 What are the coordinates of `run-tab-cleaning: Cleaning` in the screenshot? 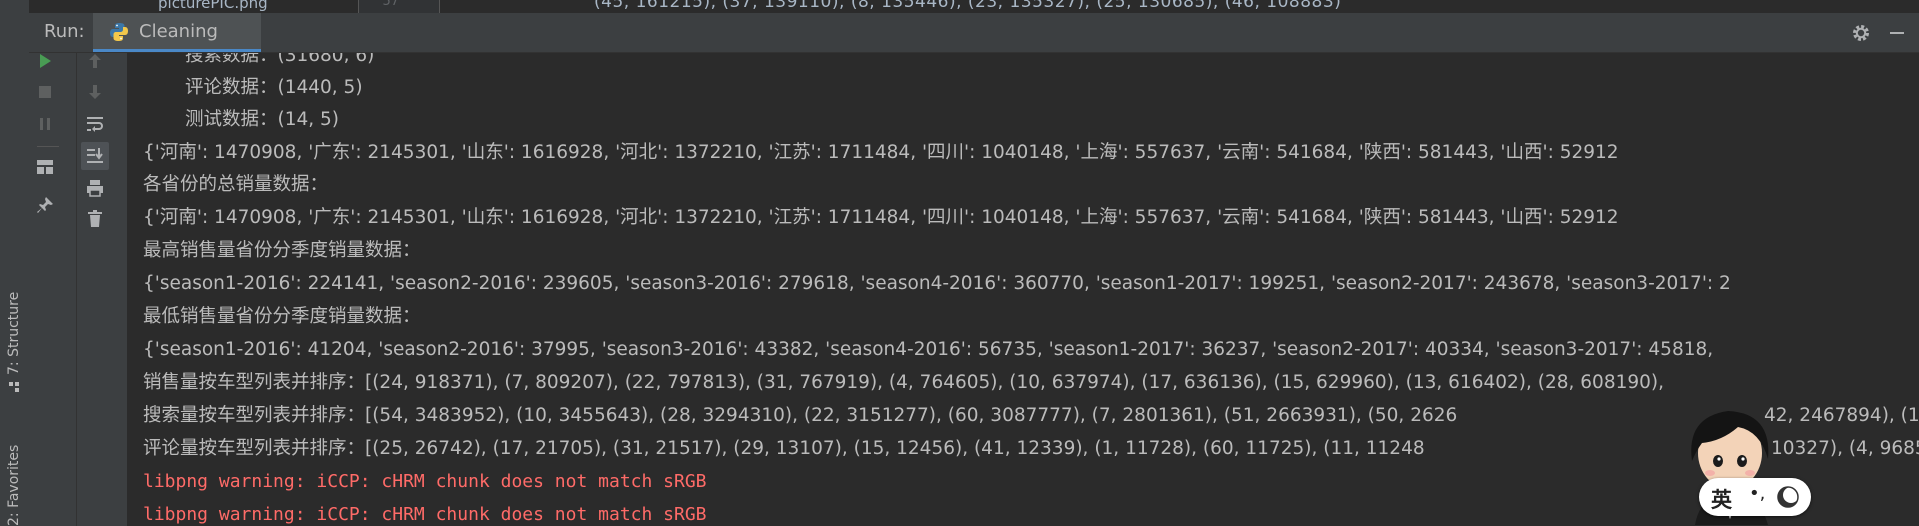 It's located at (177, 32).